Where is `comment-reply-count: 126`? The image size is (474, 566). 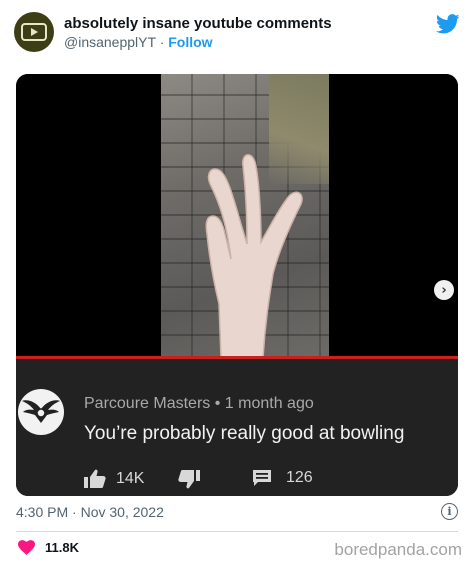
comment-reply-count: 126 is located at coordinates (299, 477).